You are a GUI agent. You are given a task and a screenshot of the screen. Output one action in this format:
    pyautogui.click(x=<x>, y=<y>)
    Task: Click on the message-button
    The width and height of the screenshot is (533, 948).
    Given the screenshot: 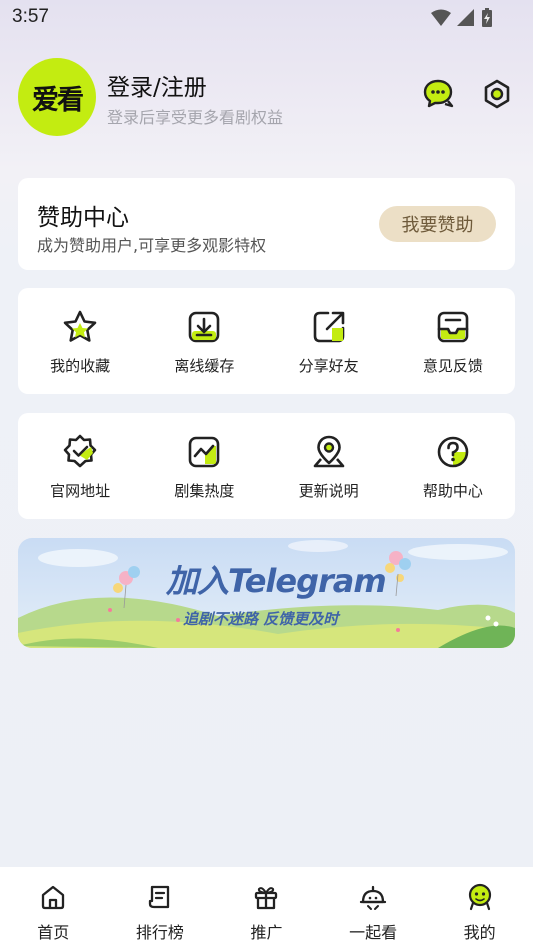 What is the action you would take?
    pyautogui.click(x=438, y=94)
    